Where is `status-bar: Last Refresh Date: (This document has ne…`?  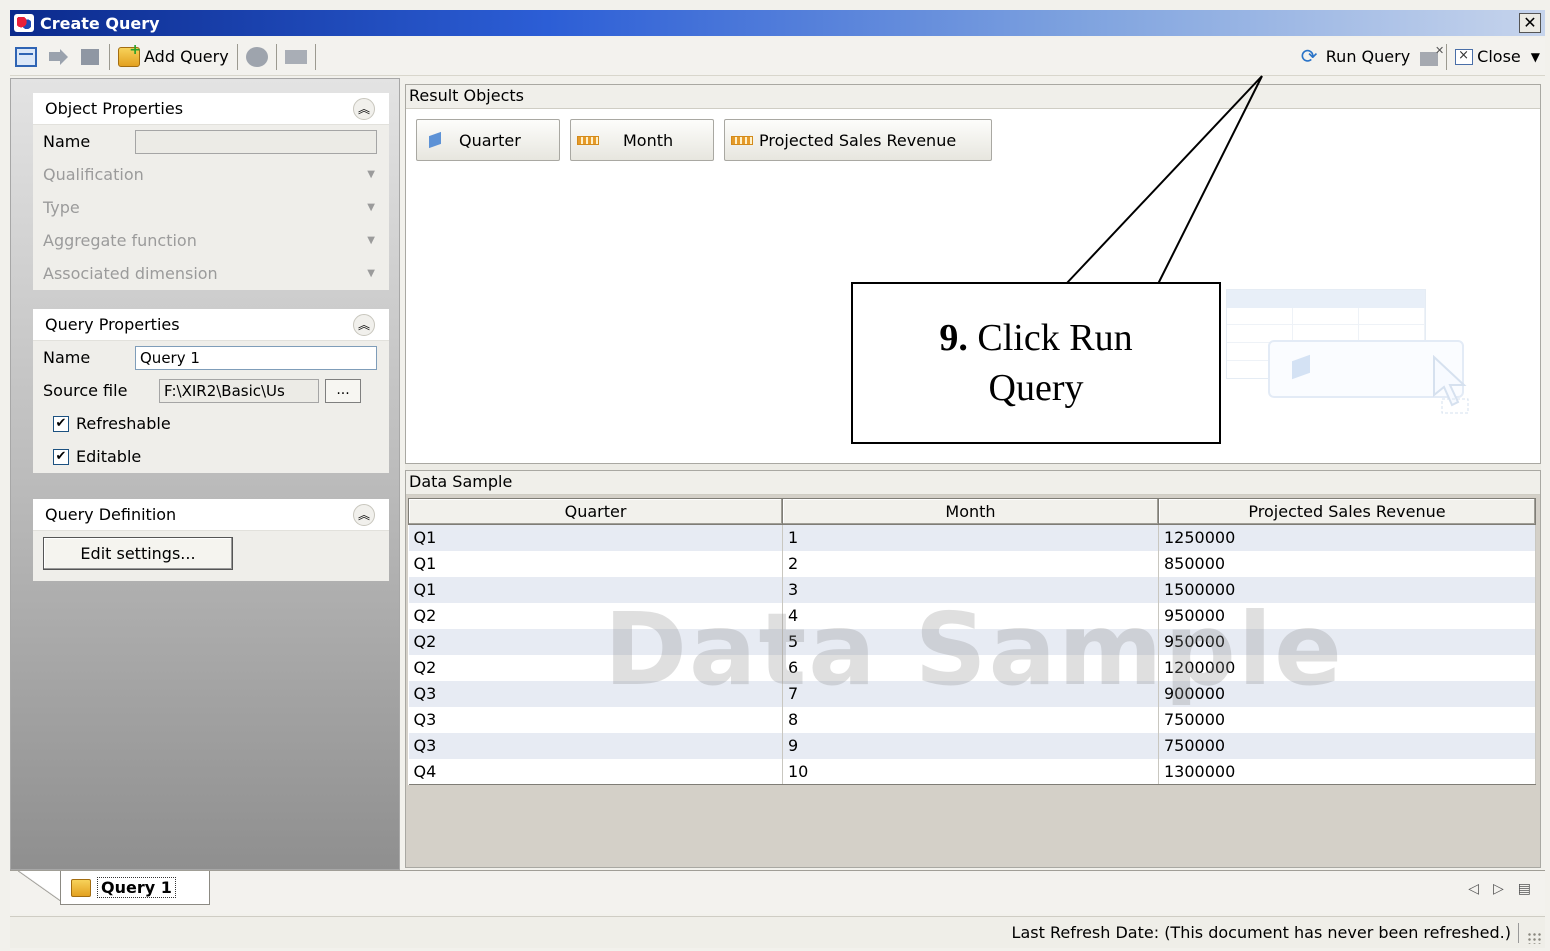
status-bar: Last Refresh Date: (This document has ne… is located at coordinates (777, 932).